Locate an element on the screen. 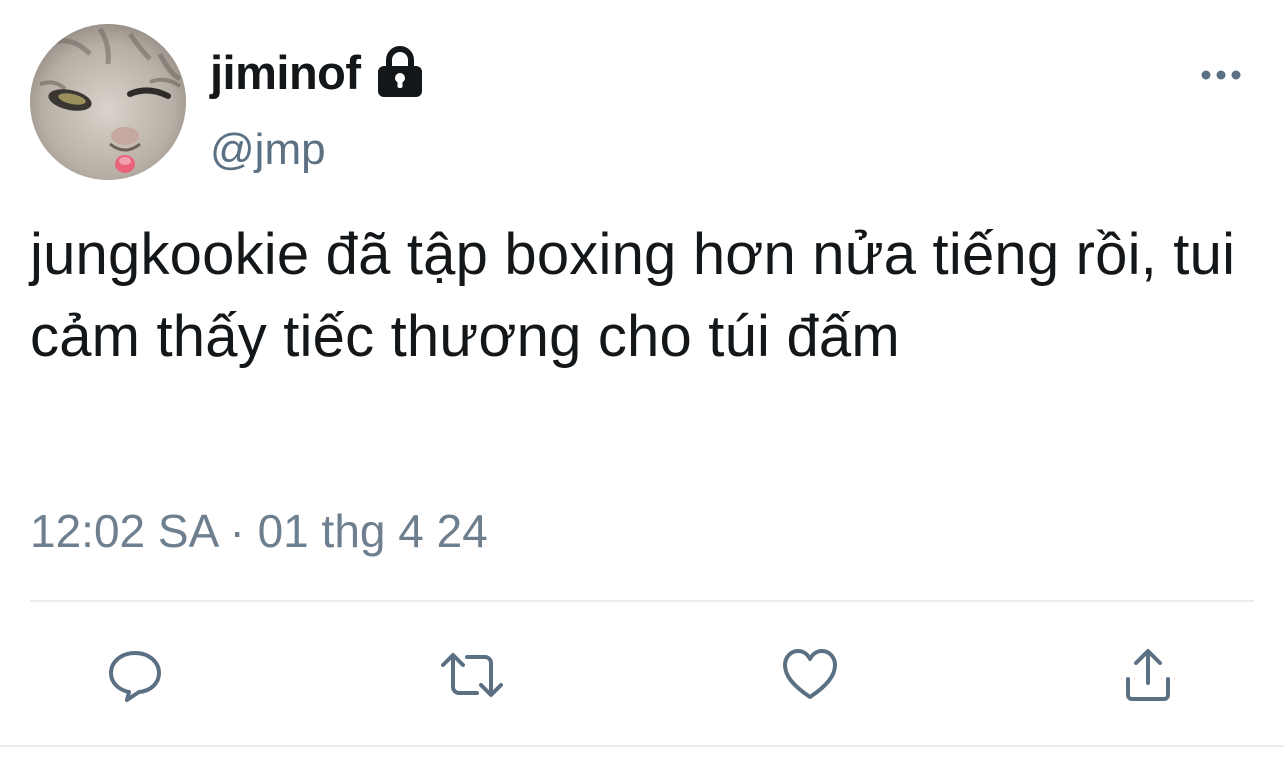 The width and height of the screenshot is (1284, 765). reply-icon is located at coordinates (135, 676).